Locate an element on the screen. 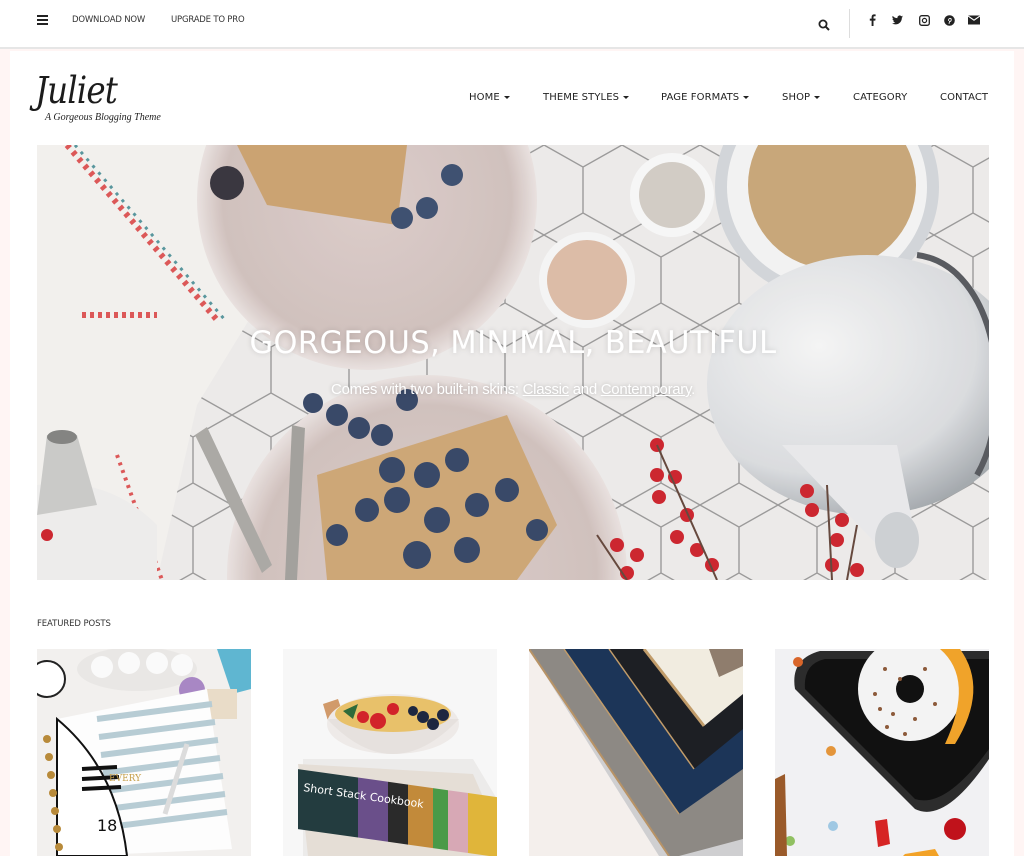 The image size is (1024, 856). nav-item-label: Contact is located at coordinates (964, 97).